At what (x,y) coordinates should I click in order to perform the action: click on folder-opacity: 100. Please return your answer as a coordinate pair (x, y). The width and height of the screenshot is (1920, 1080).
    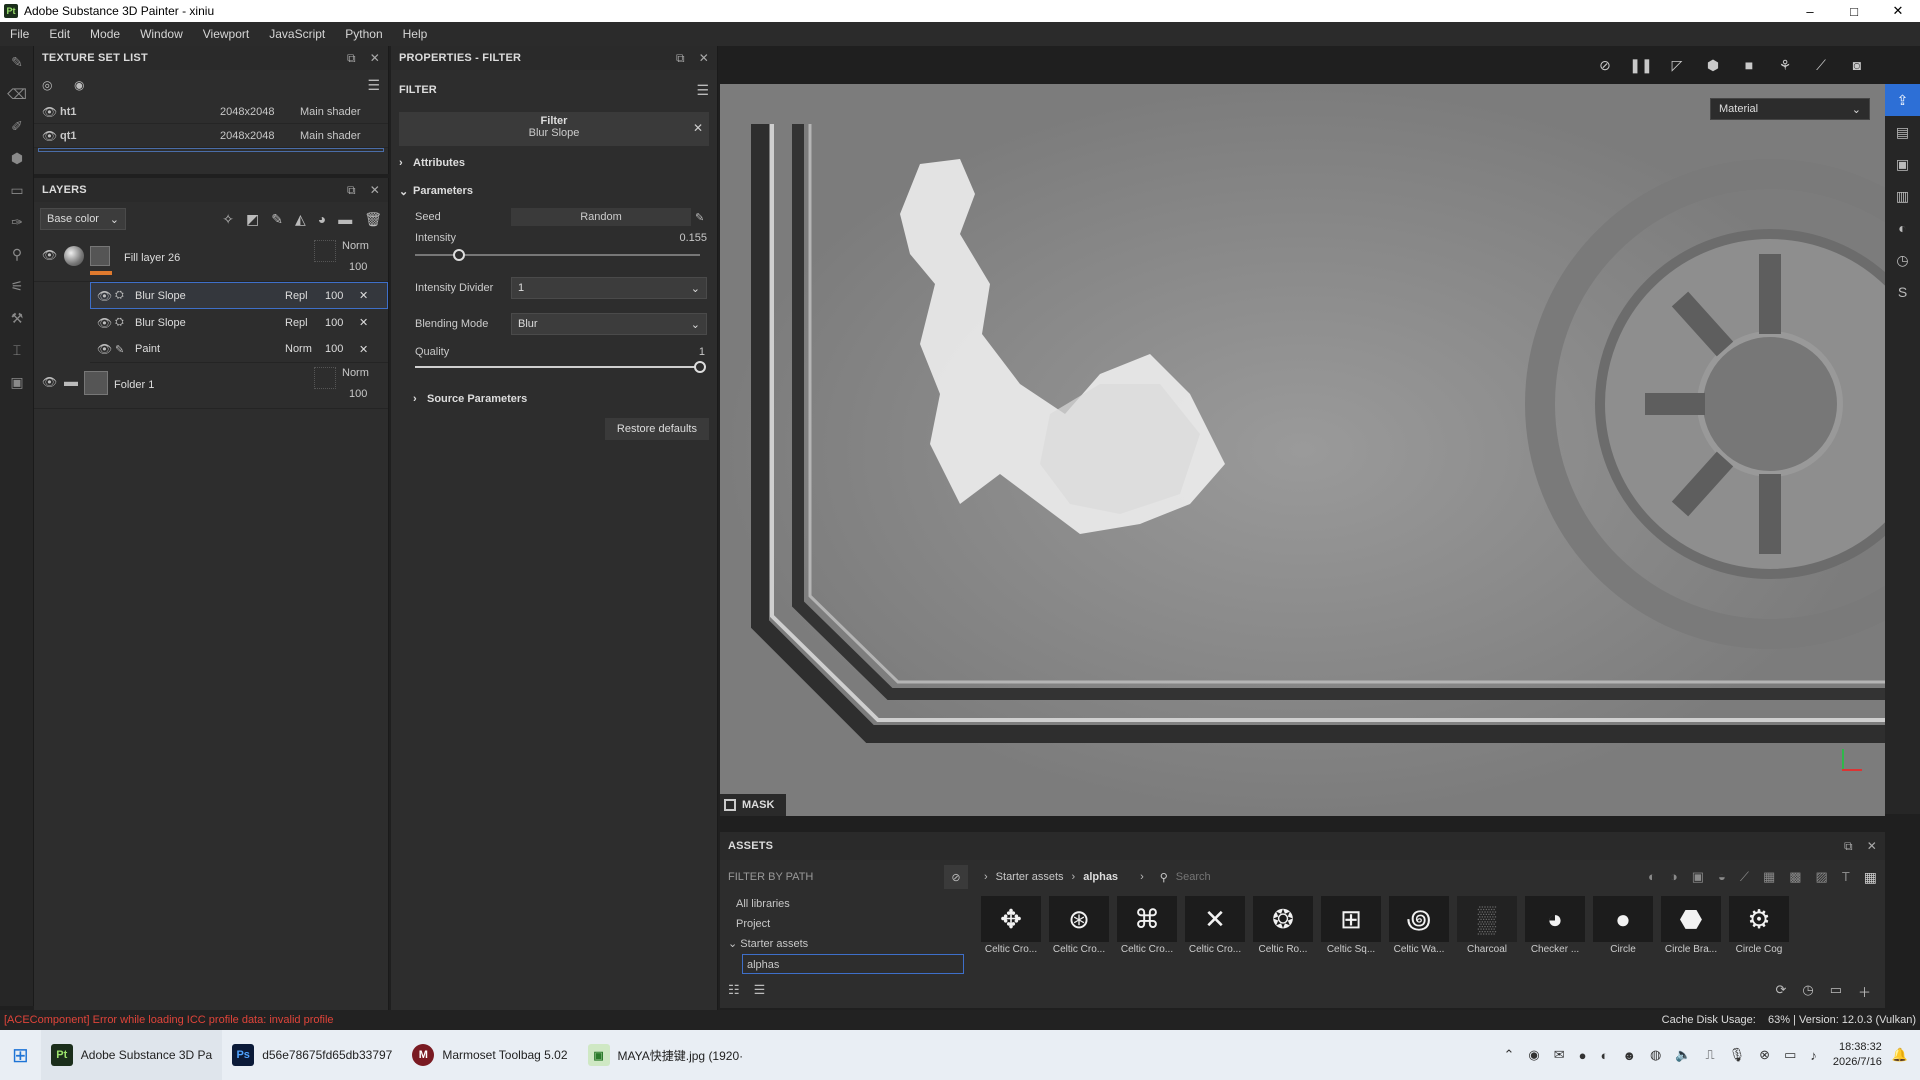
    Looking at the image, I should click on (358, 394).